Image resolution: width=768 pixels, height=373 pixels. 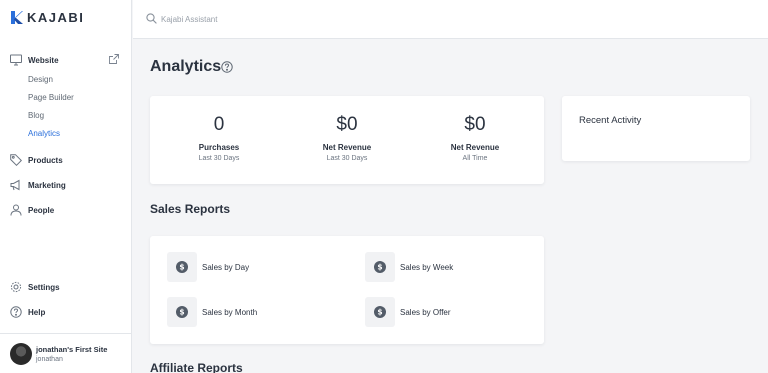 I want to click on report-sales-by-offer: $ Sales by Offer, so click(x=408, y=312).